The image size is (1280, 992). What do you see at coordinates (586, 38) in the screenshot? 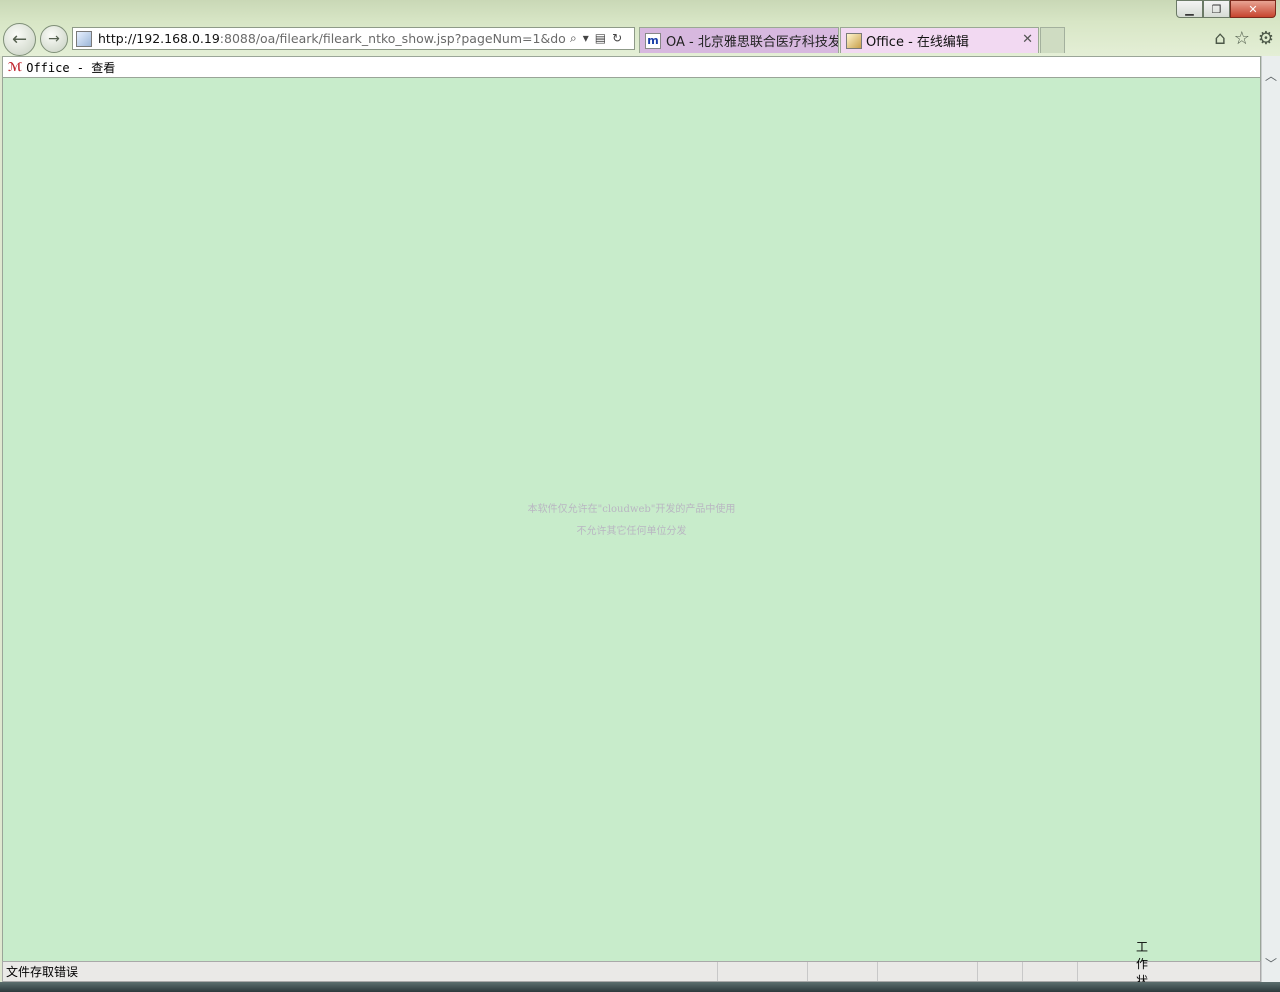
I see `dropdown-icon: ▾` at bounding box center [586, 38].